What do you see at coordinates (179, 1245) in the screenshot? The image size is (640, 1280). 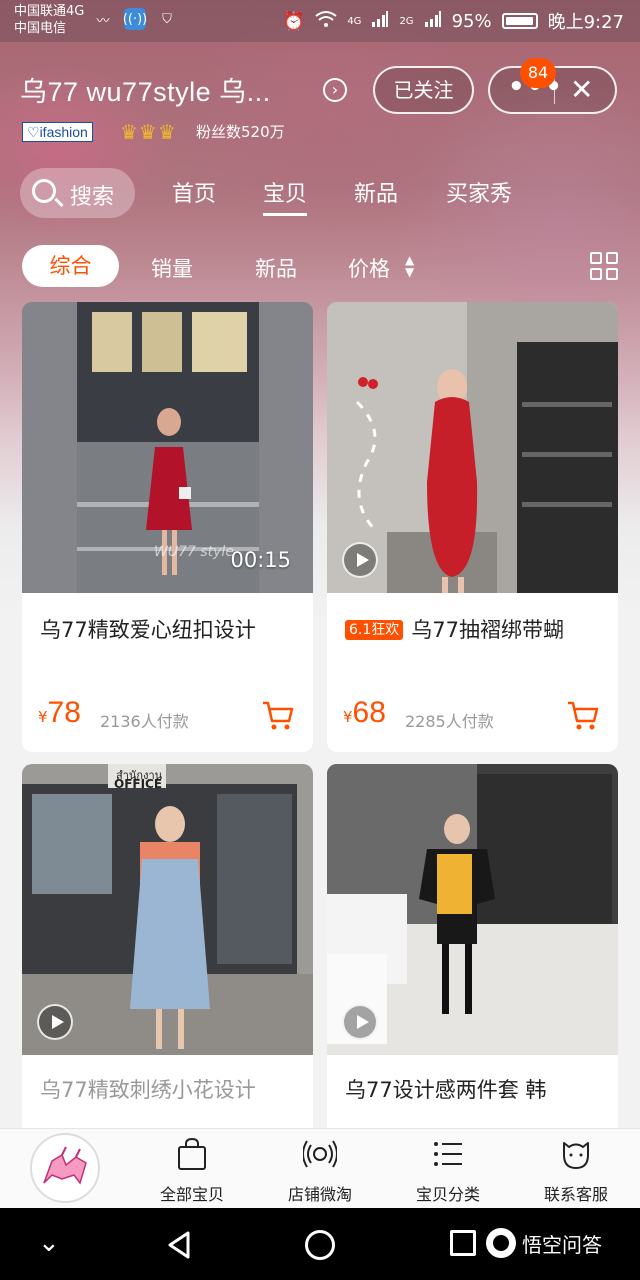 I see `back-icon` at bounding box center [179, 1245].